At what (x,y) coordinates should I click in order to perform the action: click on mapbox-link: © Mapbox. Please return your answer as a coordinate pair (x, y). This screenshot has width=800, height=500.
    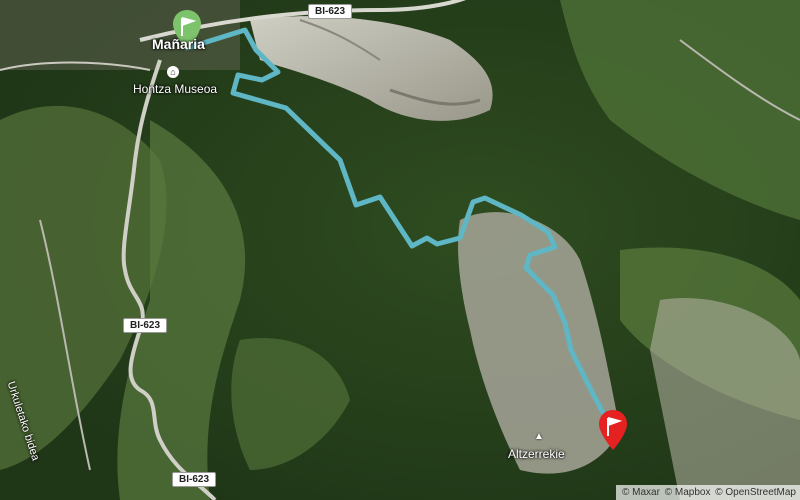
    Looking at the image, I should click on (688, 492).